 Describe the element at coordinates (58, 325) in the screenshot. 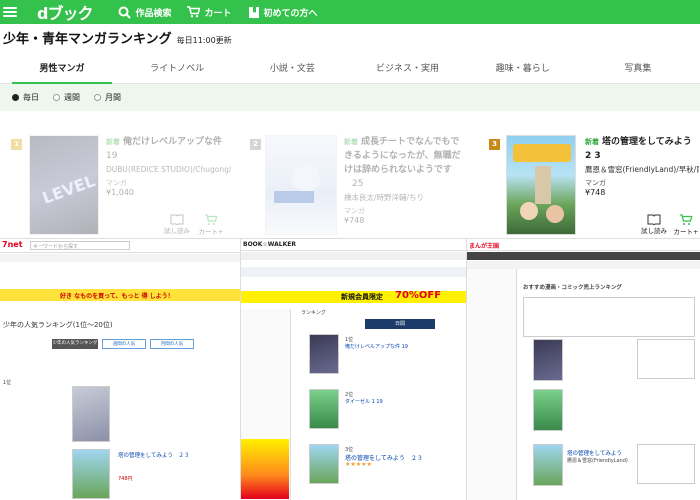

I see `7net-ranking-heading: 少年の人気ランキング(1位〜20位)` at that location.